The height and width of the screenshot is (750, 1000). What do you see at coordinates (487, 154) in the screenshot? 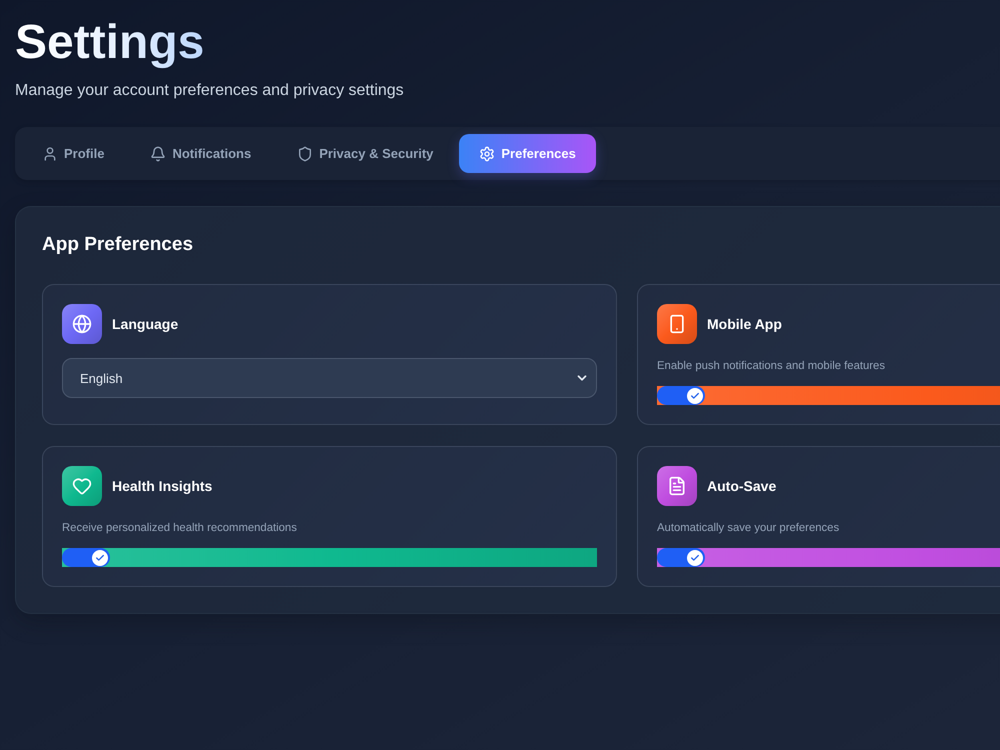
I see `settings-icon` at bounding box center [487, 154].